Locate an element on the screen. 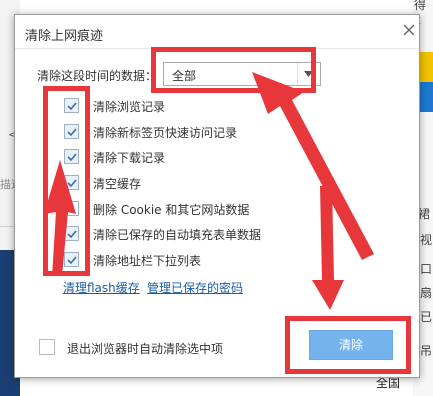 The image size is (433, 396). arrow-to-checkboxes is located at coordinates (60, 218).